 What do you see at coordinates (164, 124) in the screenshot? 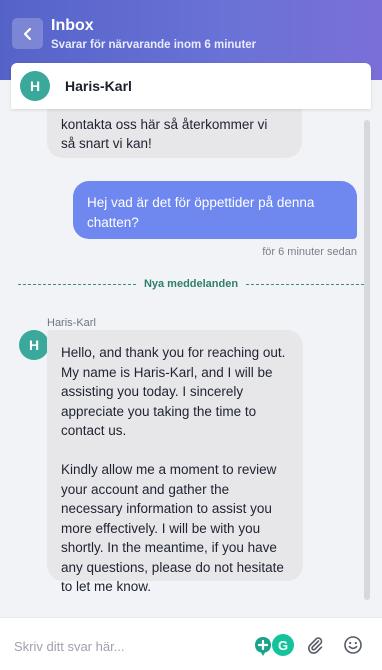
I see `message-line: kontakta oss här så återkommer vi` at bounding box center [164, 124].